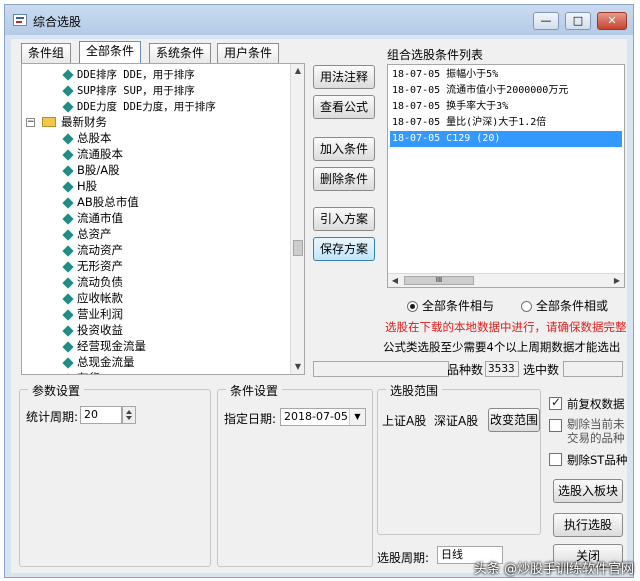  What do you see at coordinates (298, 248) in the screenshot?
I see `scroll-thumb` at bounding box center [298, 248].